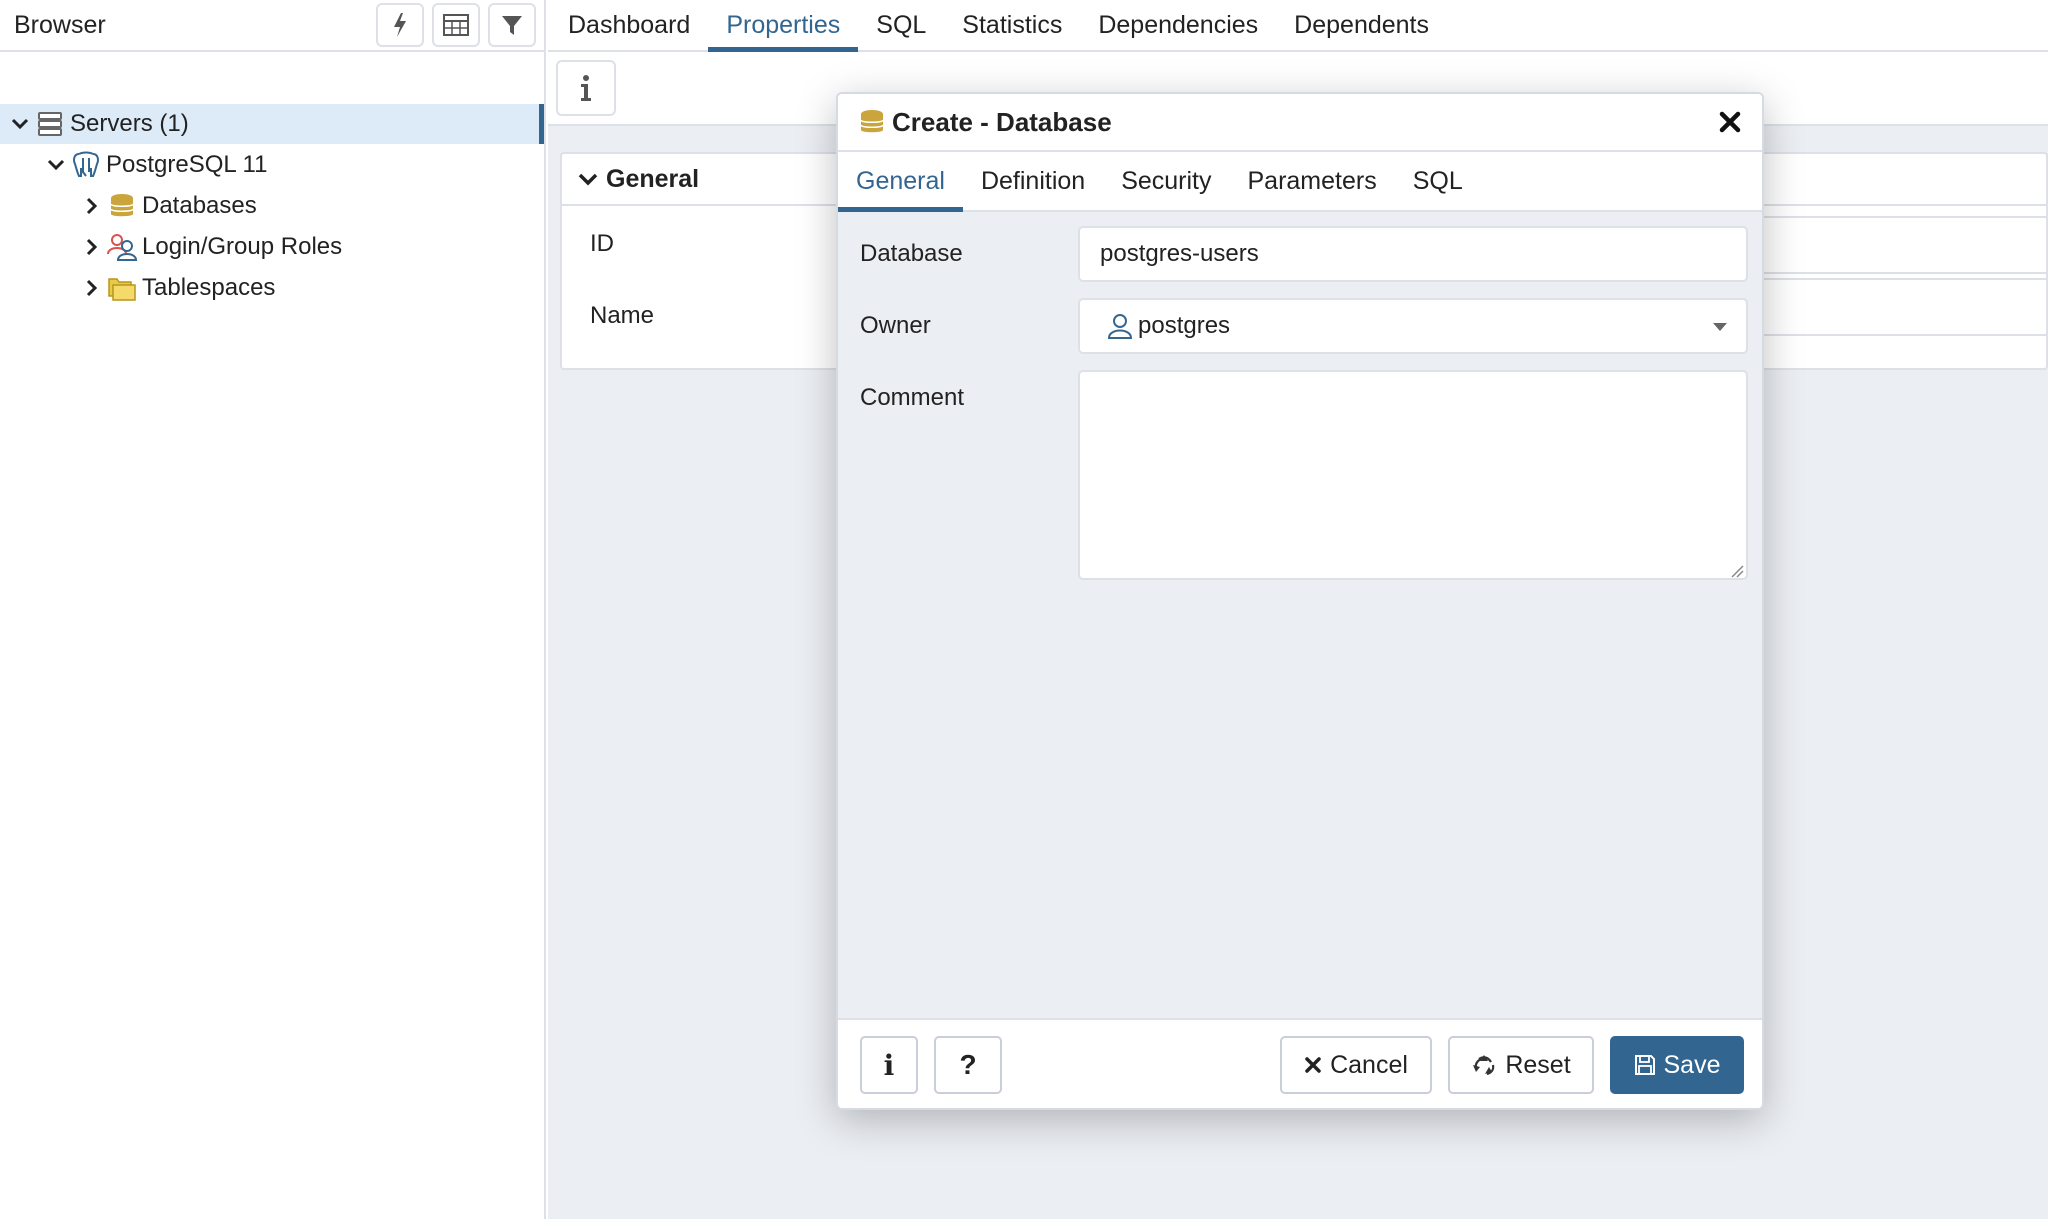 The height and width of the screenshot is (1219, 2048). I want to click on dialog-title: Create - Database, so click(1002, 121).